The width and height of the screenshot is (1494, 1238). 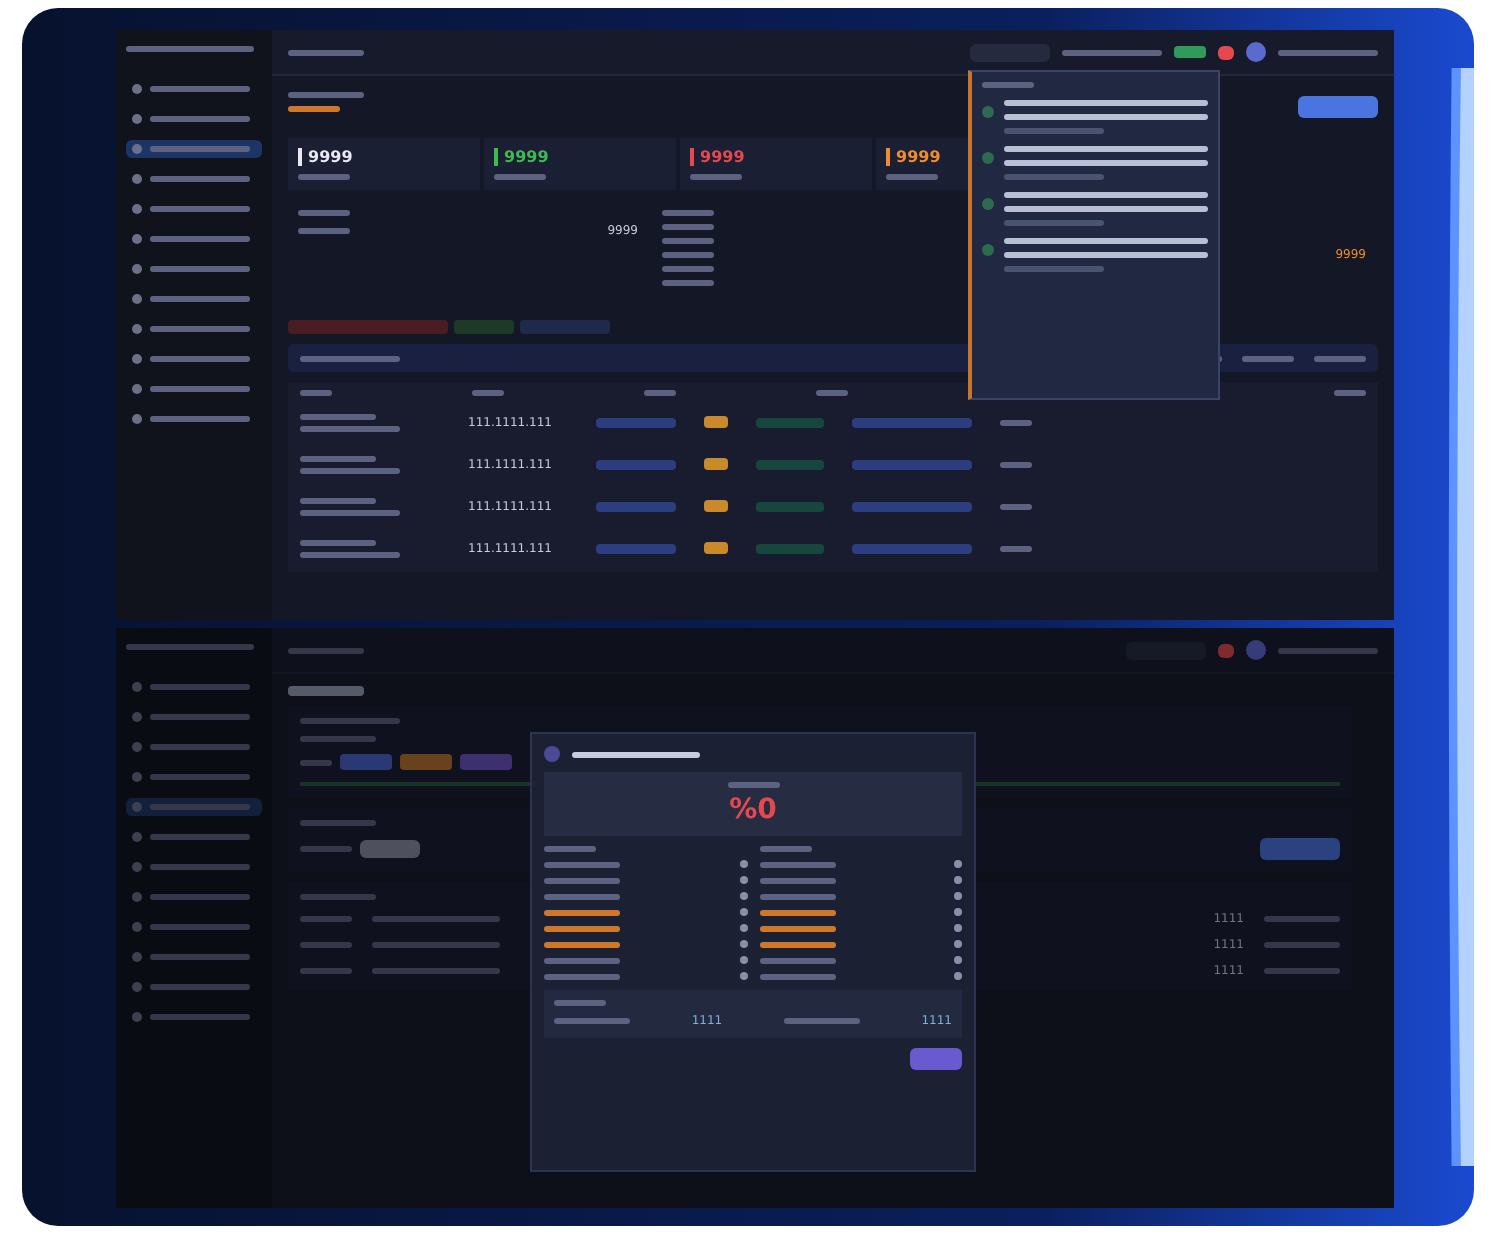 I want to click on percent-value: %0, so click(x=753, y=810).